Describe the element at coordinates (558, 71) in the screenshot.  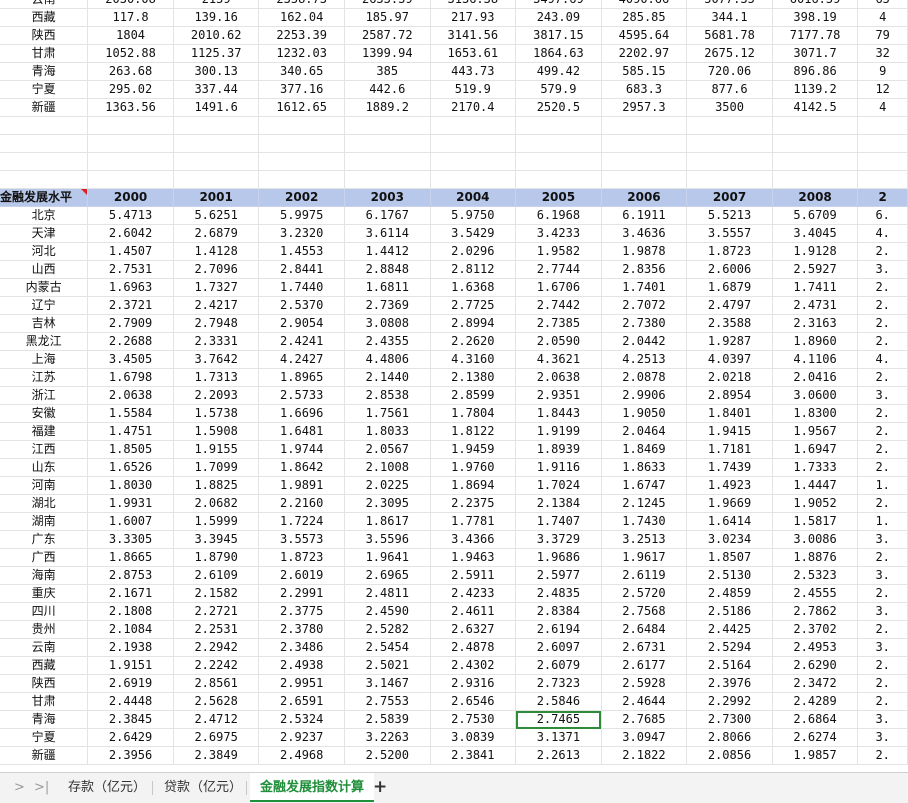
I see `data-cell: 499.42` at that location.